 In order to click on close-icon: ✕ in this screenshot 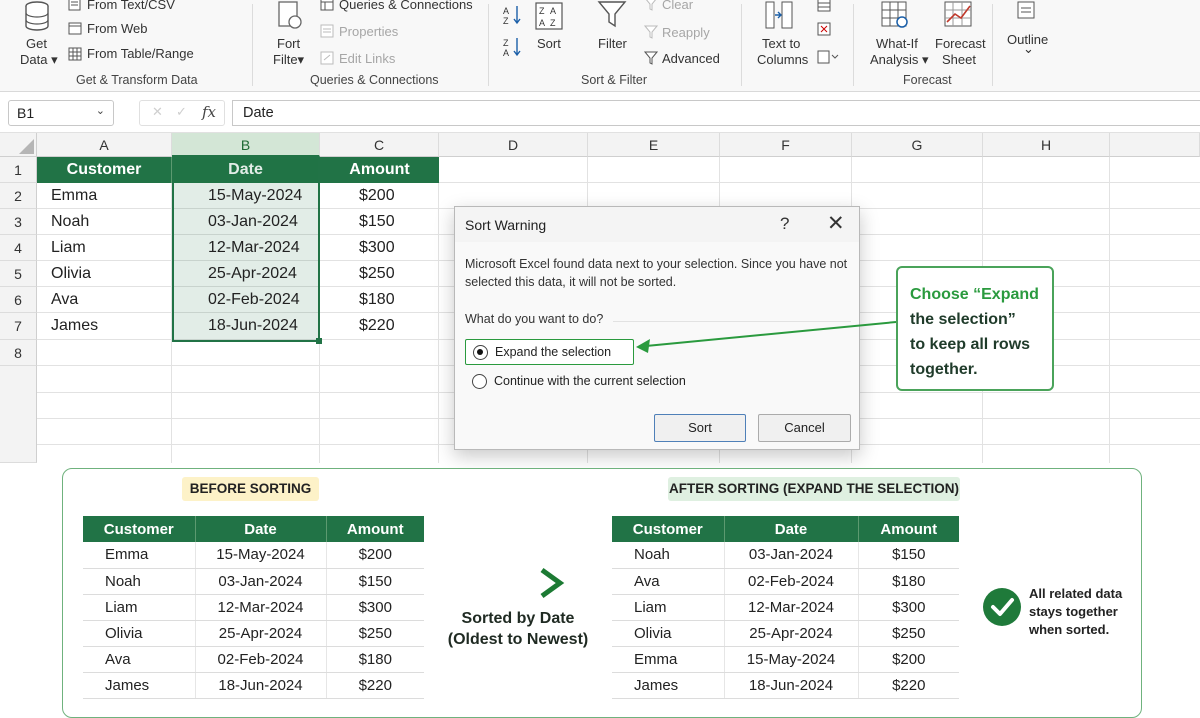, I will do `click(836, 223)`.